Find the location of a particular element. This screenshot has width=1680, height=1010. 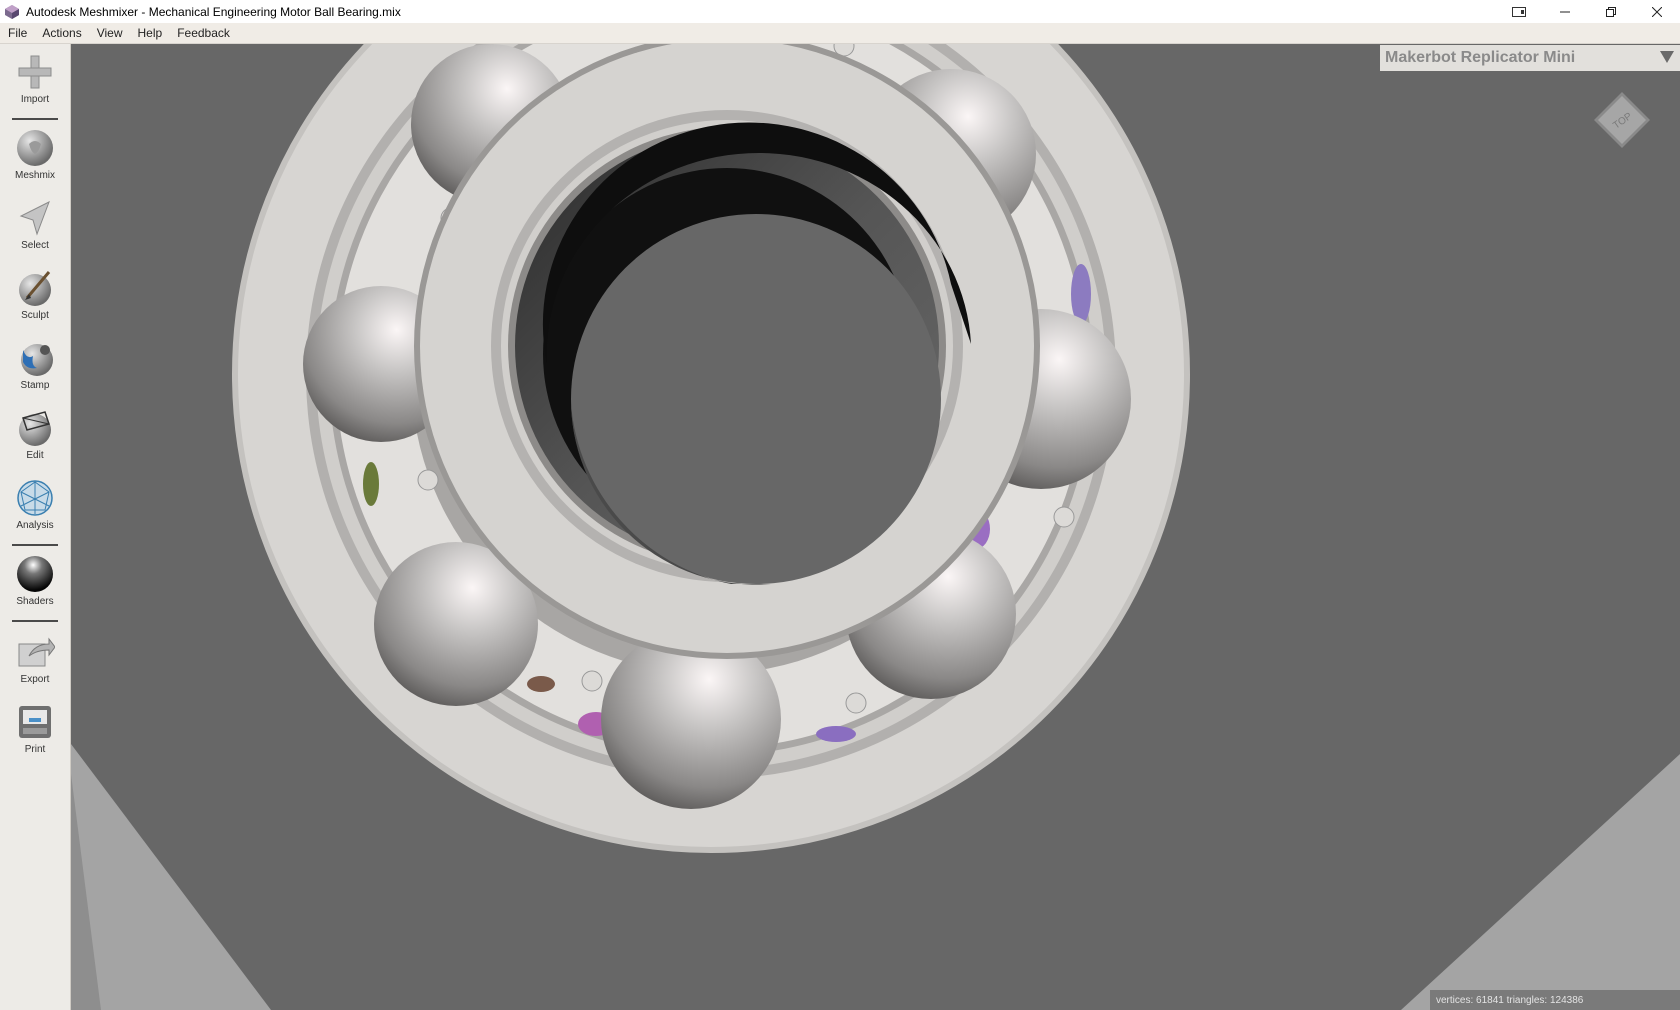

minimize-icon is located at coordinates (1565, 11).